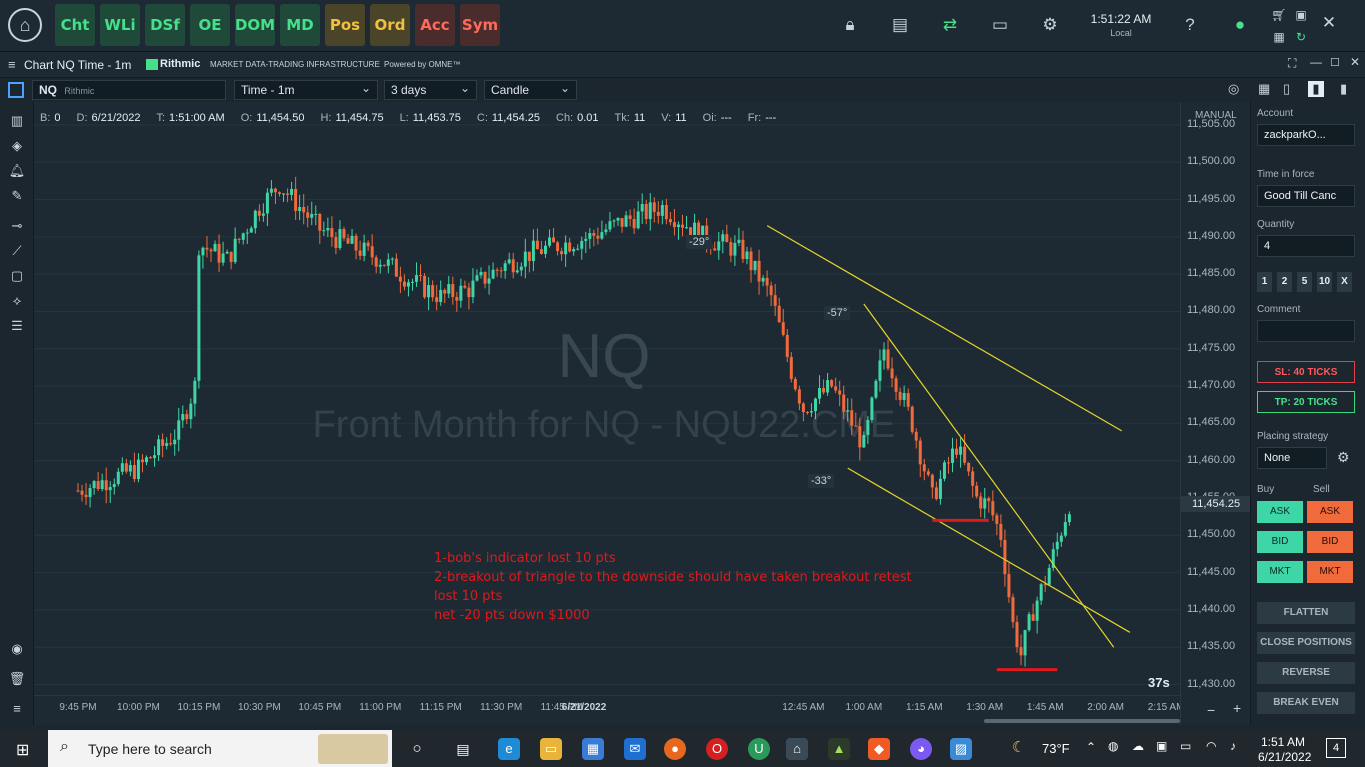 The image size is (1365, 767). What do you see at coordinates (1233, 746) in the screenshot?
I see `volume-icon: ♪` at bounding box center [1233, 746].